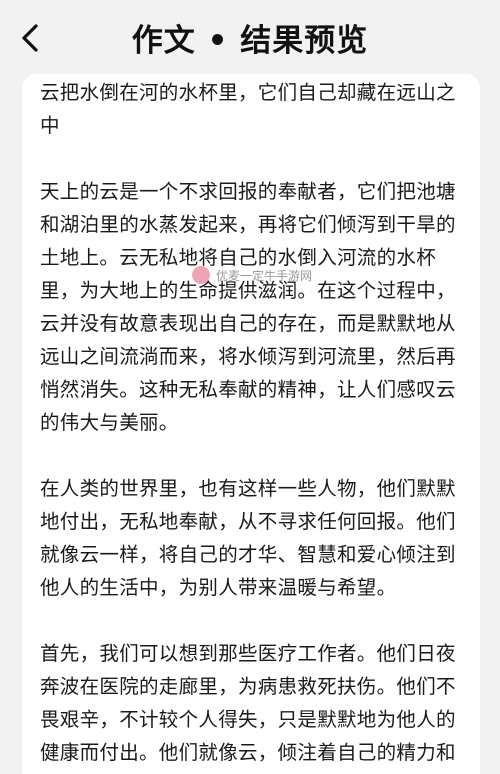  I want to click on back-button, so click(30, 38).